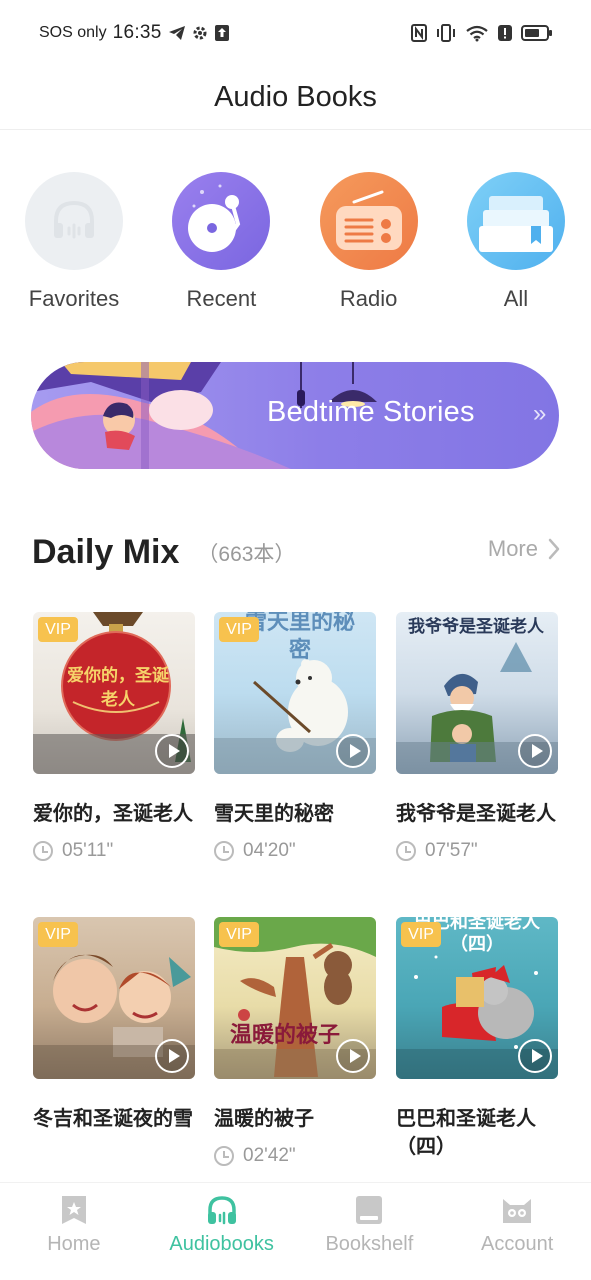 This screenshot has height=1280, width=591. What do you see at coordinates (369, 1244) in the screenshot?
I see `nav-label: Bookshelf` at bounding box center [369, 1244].